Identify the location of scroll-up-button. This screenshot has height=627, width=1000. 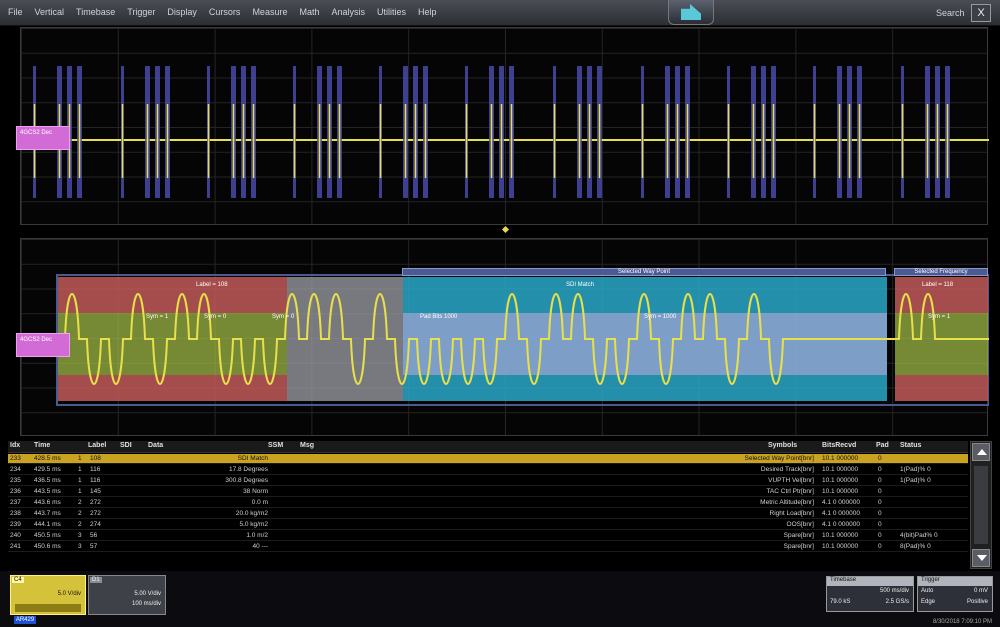
(981, 452).